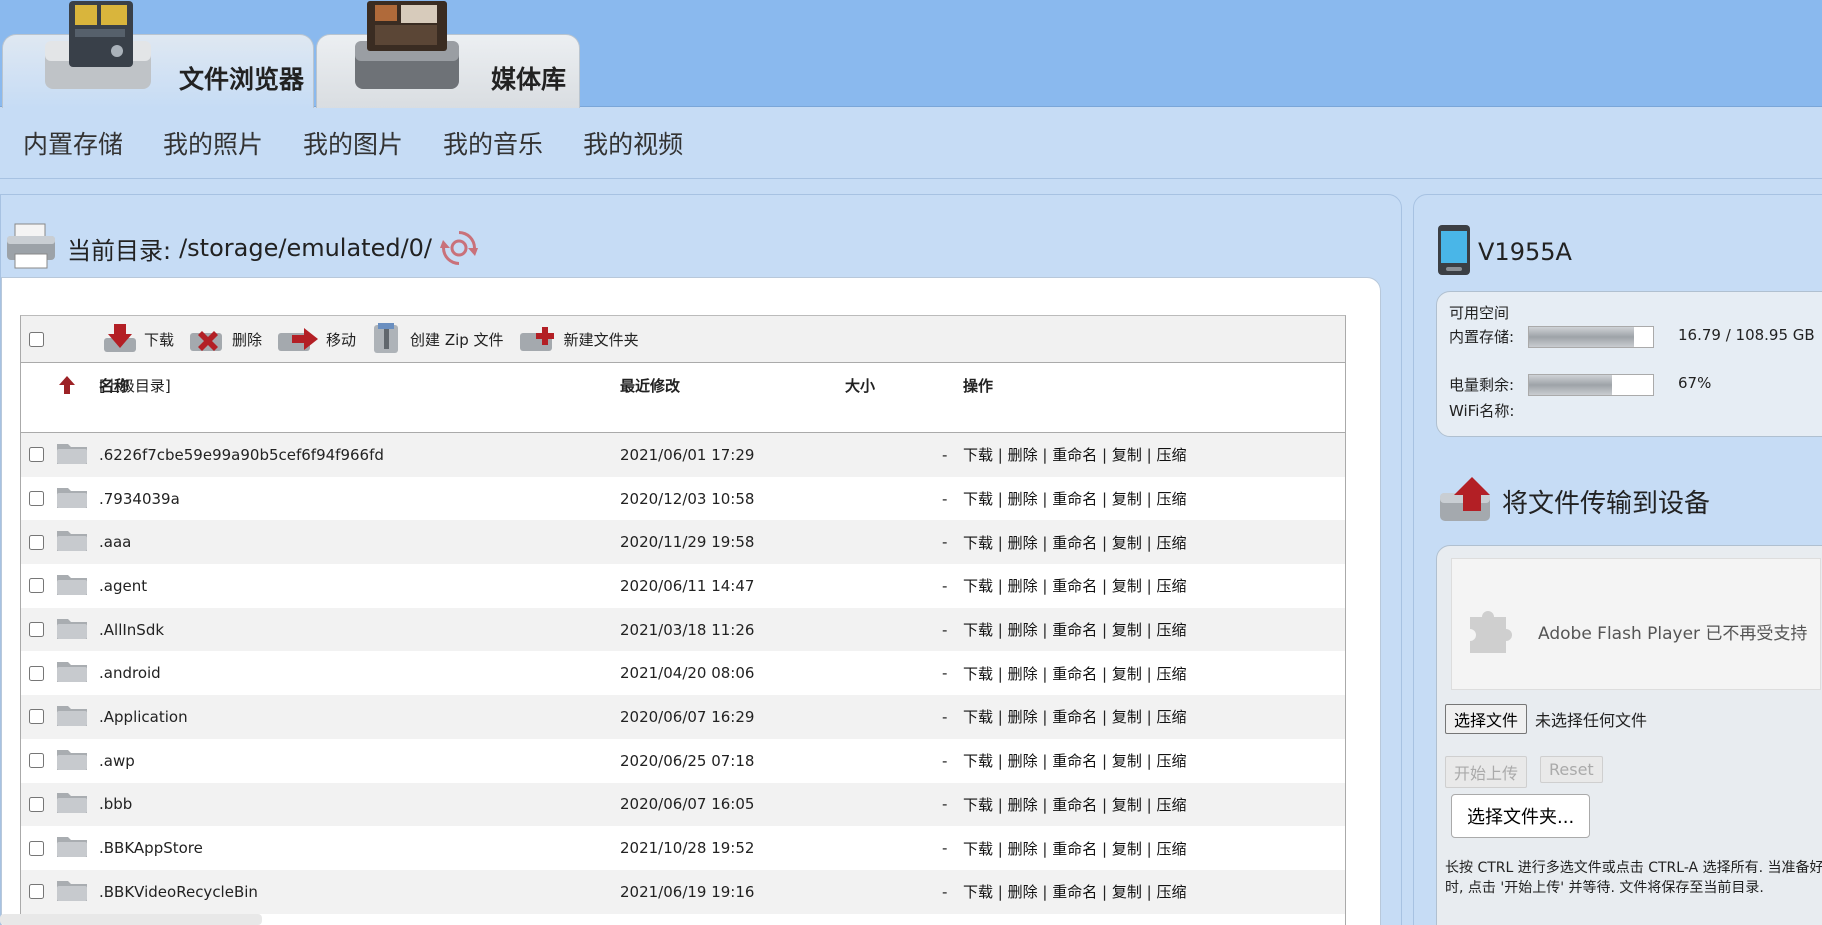  Describe the element at coordinates (437, 339) in the screenshot. I see `create-zip-button: 创建 Zip 文件` at that location.